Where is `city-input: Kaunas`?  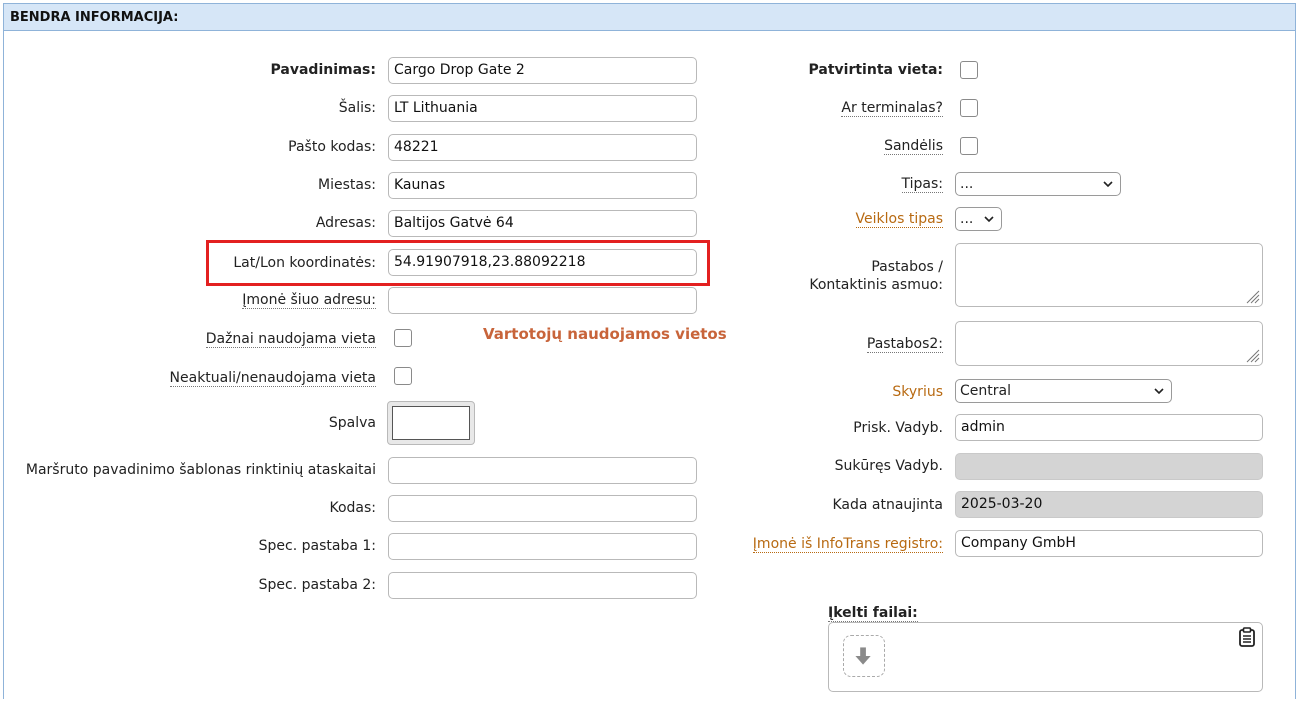
city-input: Kaunas is located at coordinates (542, 185).